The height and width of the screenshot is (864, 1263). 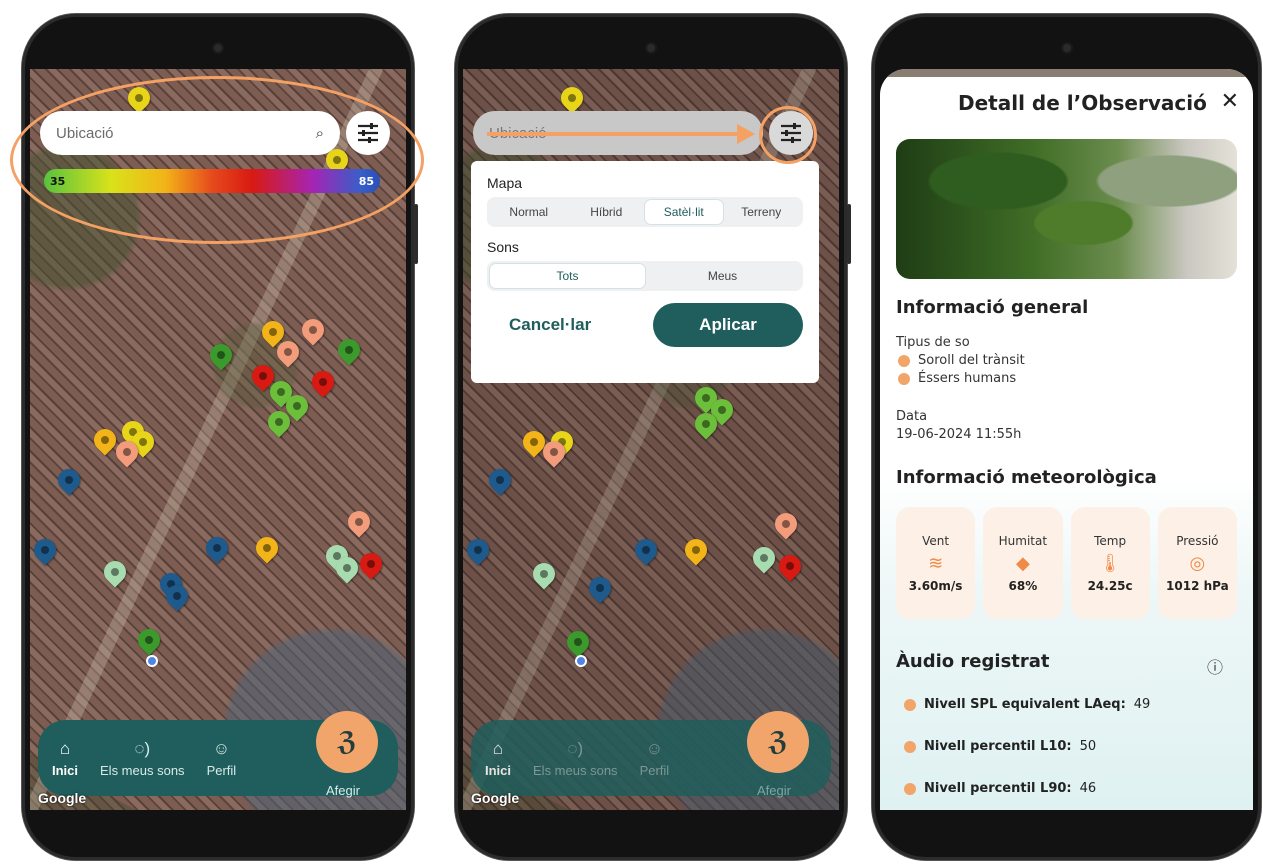 I want to click on sound-type-text: Éssers humans, so click(x=967, y=378).